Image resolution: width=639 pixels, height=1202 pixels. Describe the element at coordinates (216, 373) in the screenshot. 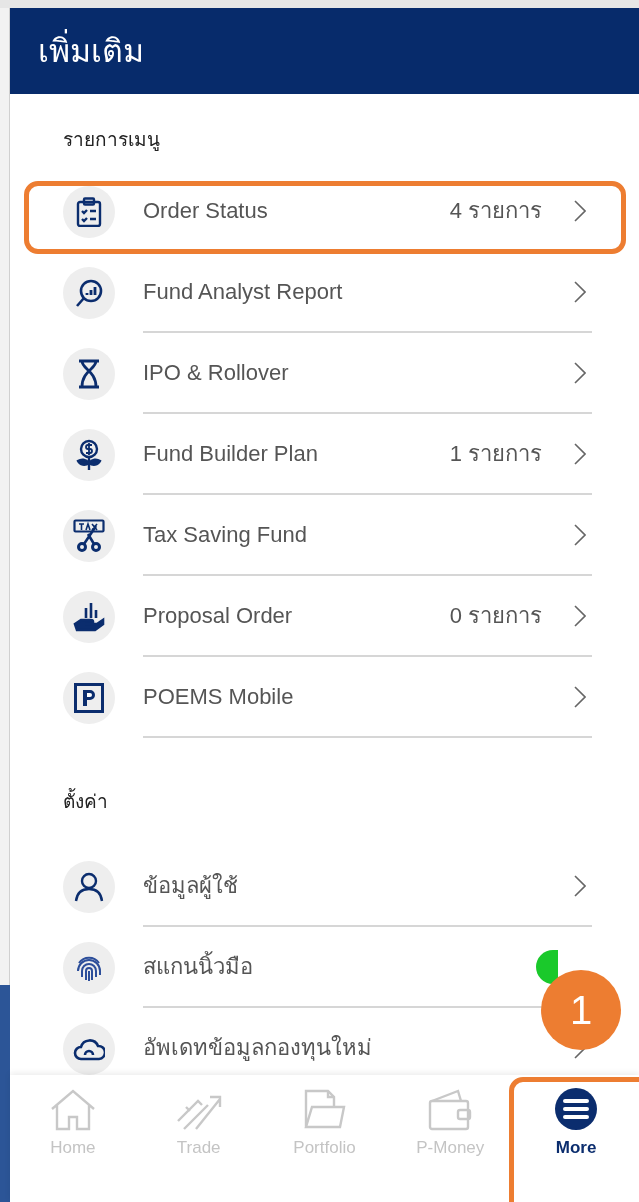

I see `menu-label: IPO & Rollover` at that location.